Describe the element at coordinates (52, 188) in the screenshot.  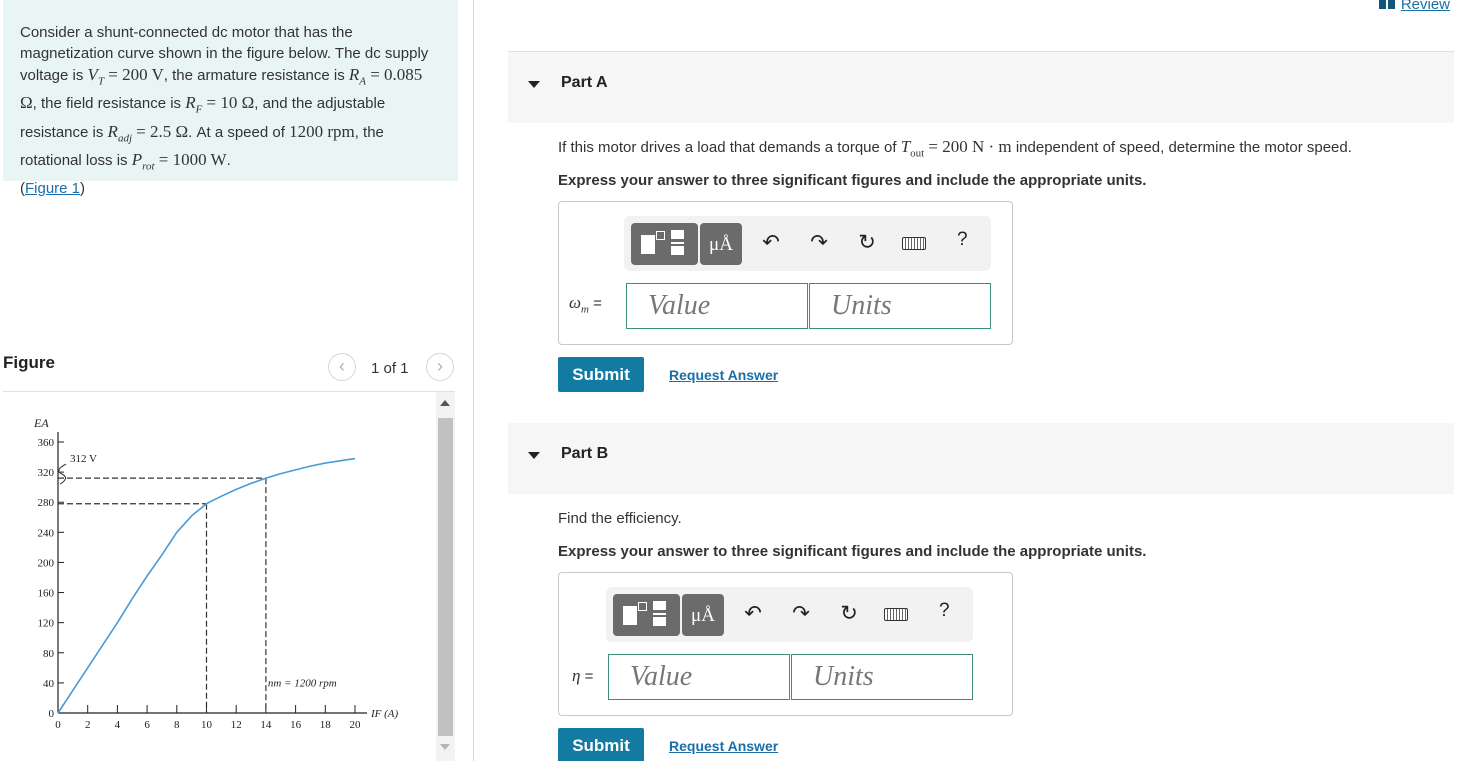
I see `figure-link: Figure 1` at that location.